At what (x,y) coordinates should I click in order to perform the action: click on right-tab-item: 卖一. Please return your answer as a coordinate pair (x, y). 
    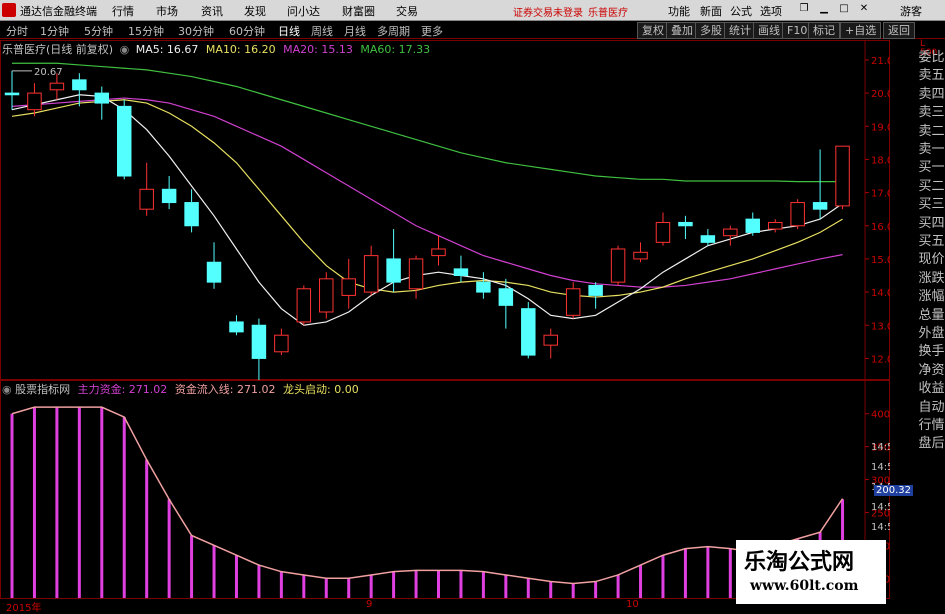
    Looking at the image, I should click on (931, 149).